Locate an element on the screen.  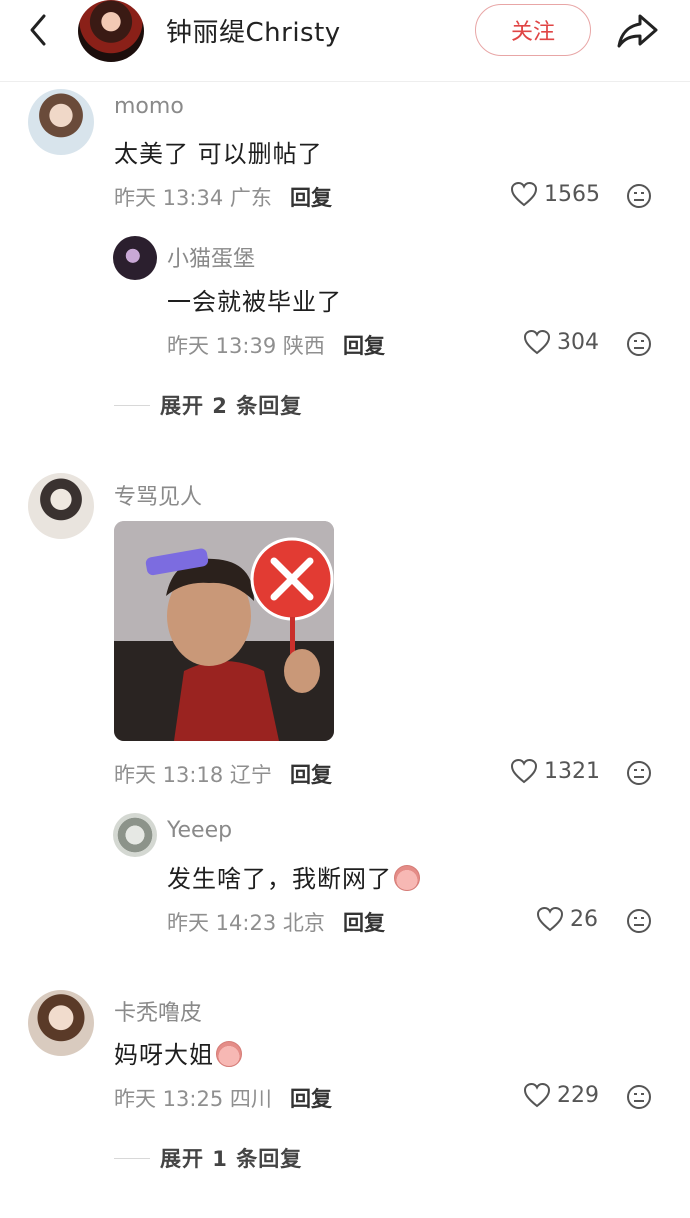
author-name: 钟丽缇Christy is located at coordinates (253, 30).